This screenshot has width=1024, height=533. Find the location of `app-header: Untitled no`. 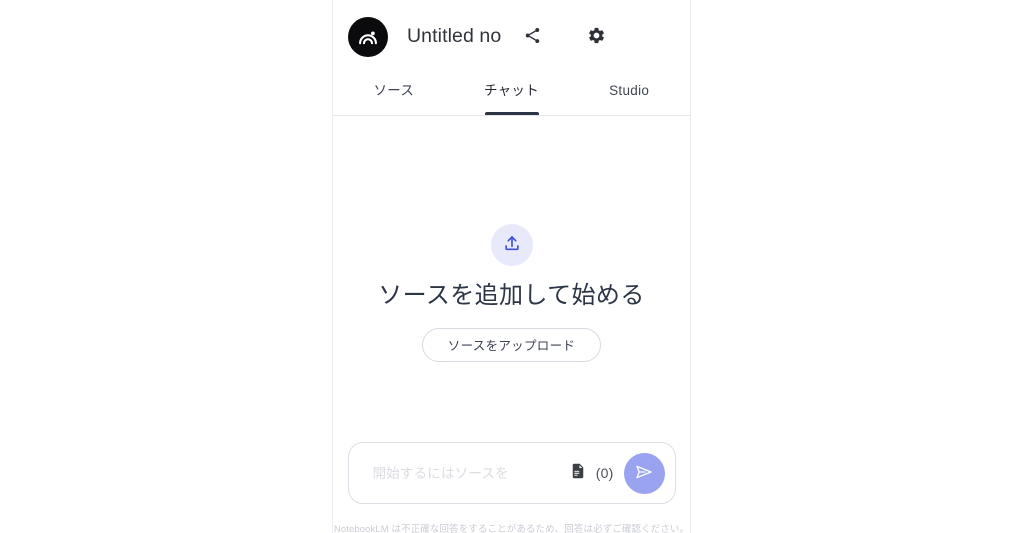

app-header: Untitled no is located at coordinates (511, 37).